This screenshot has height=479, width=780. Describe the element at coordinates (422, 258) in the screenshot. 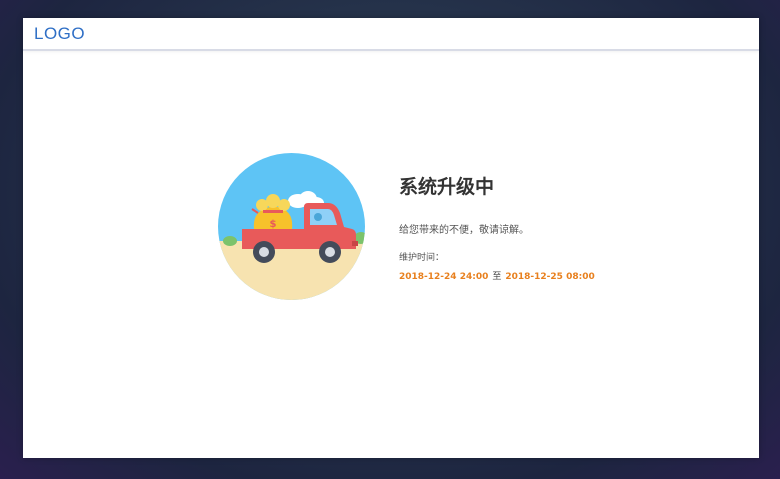

I see `maintenance-time-label: 维护时间：` at that location.